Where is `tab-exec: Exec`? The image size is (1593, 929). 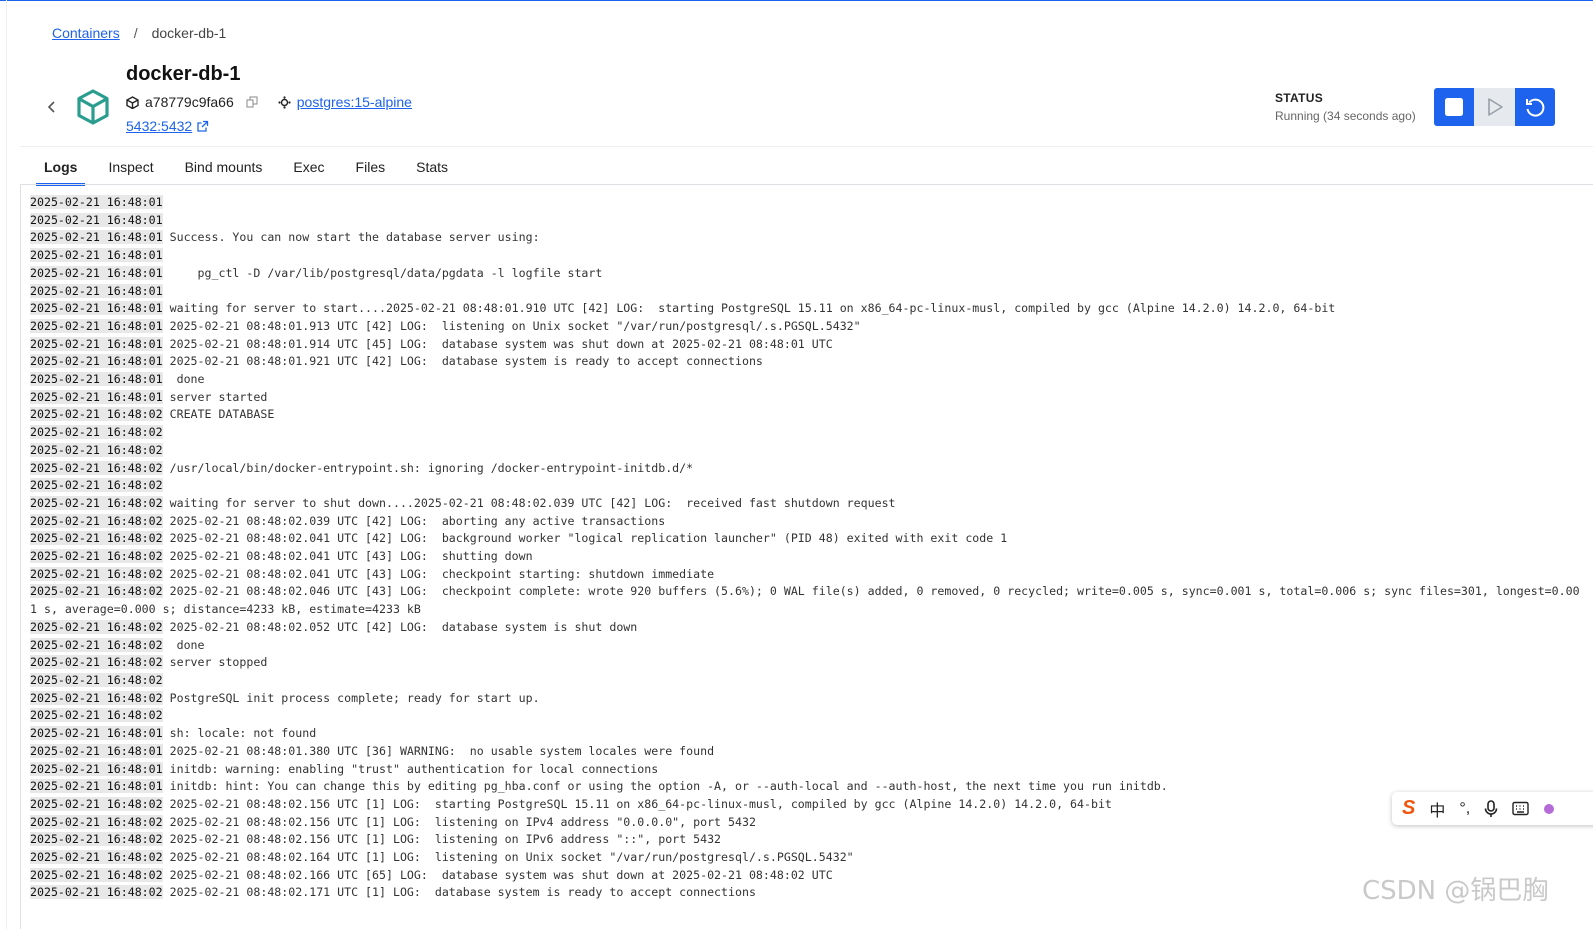
tab-exec: Exec is located at coordinates (308, 171).